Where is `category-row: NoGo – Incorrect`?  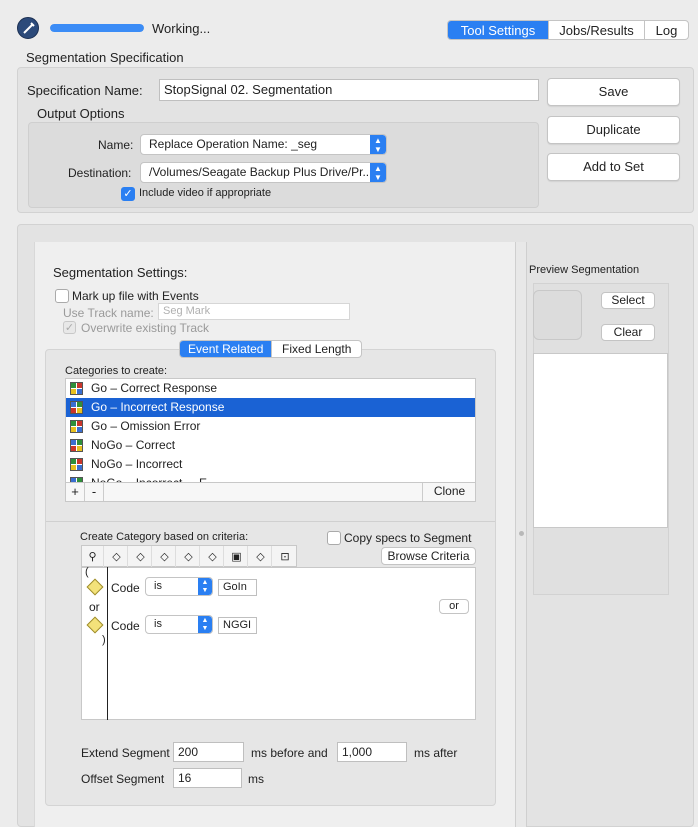
category-row: NoGo – Incorrect is located at coordinates (270, 464).